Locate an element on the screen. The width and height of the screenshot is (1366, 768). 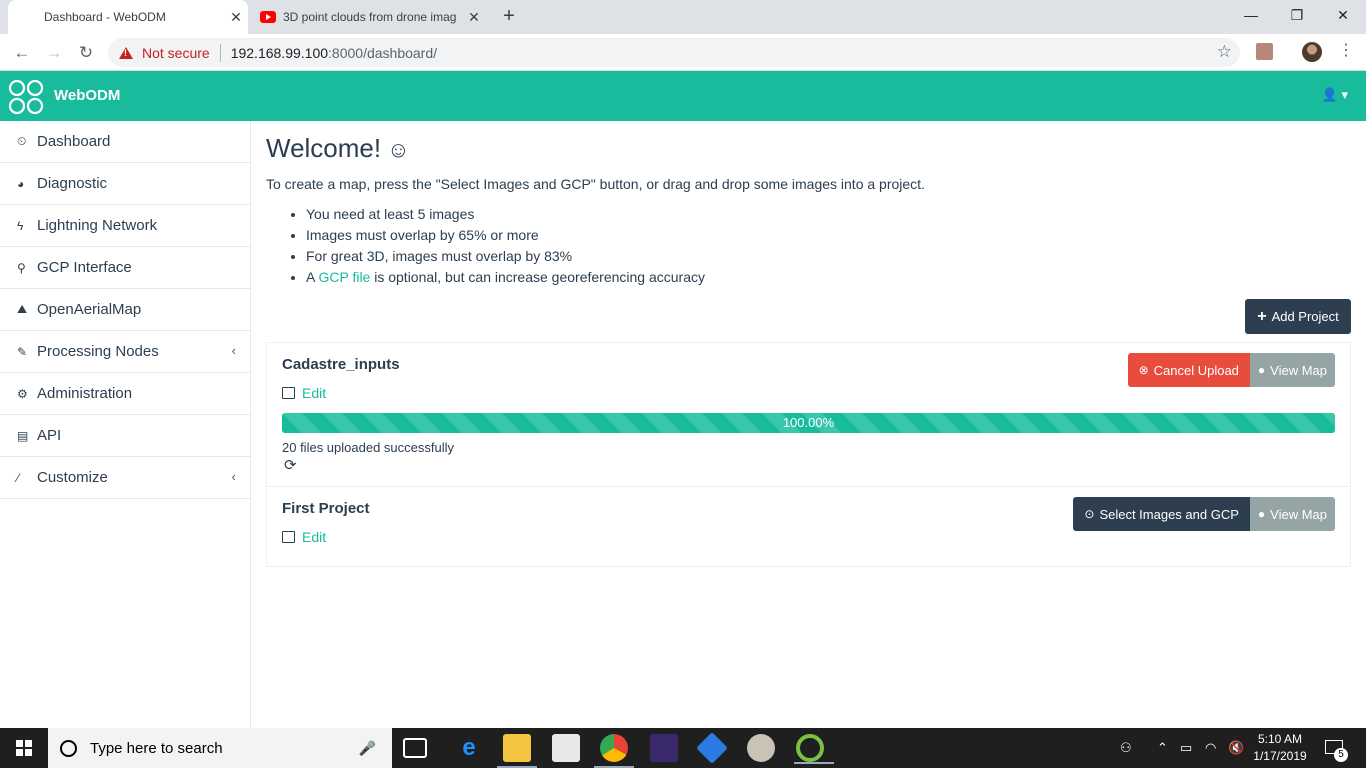
taskbar-search: Type here to search 🎤 is located at coordinates (220, 748).